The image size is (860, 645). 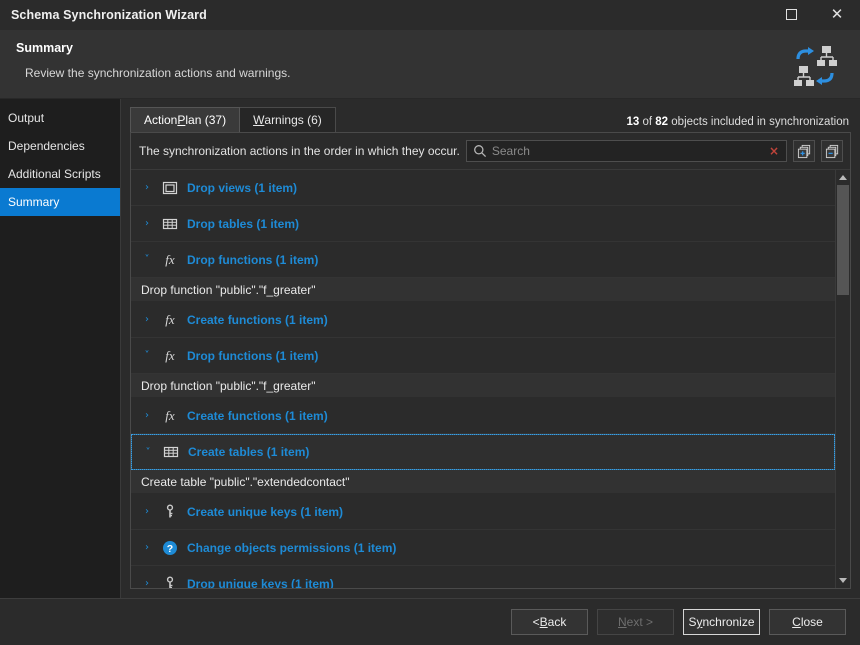 What do you see at coordinates (536, 622) in the screenshot?
I see `button-label-pre: <` at bounding box center [536, 622].